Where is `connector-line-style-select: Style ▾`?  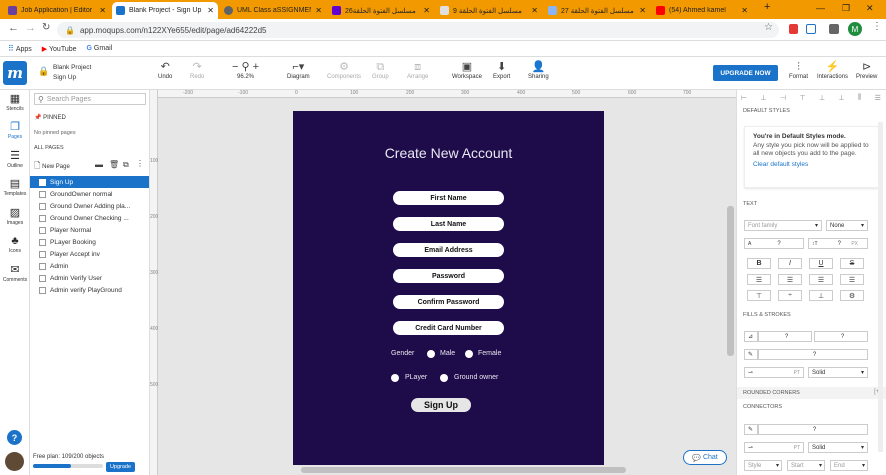 connector-line-style-select: Style ▾ is located at coordinates (763, 465).